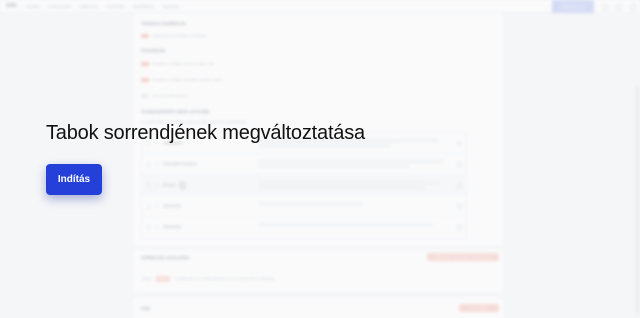 The image size is (640, 318). I want to click on tour-title: Tabok sorrendjének megváltoztatása, so click(205, 133).